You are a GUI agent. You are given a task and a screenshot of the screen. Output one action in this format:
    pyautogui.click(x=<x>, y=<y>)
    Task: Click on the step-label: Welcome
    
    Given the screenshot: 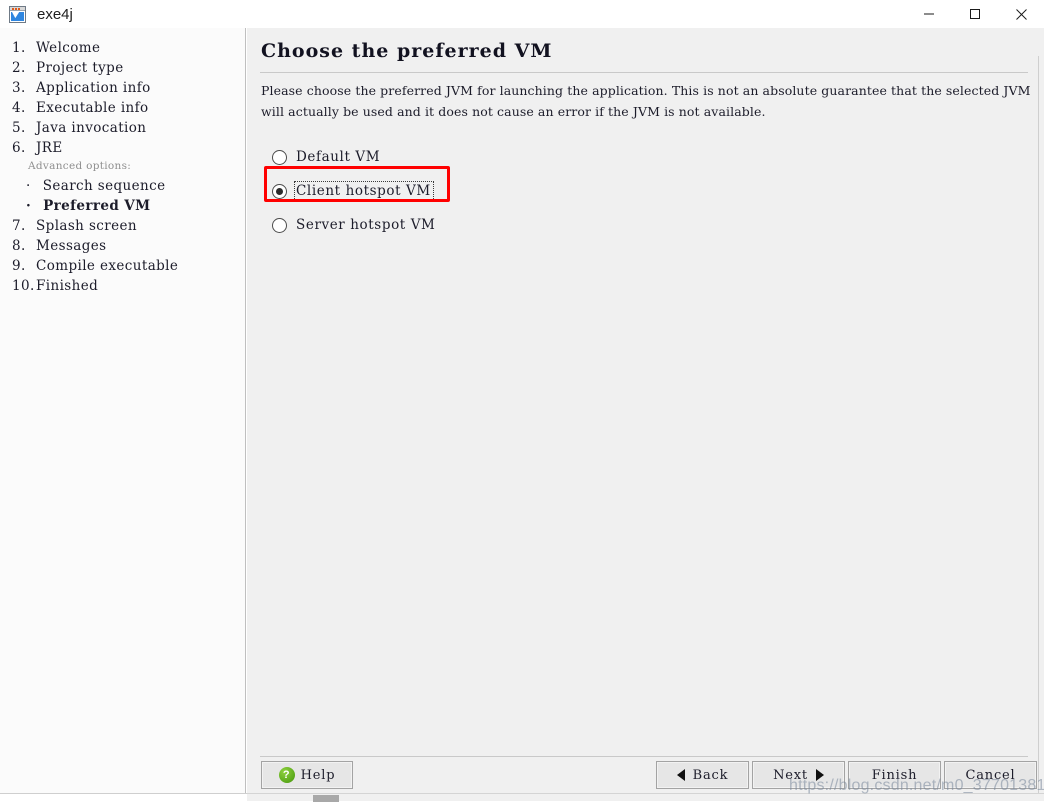 What is the action you would take?
    pyautogui.click(x=68, y=48)
    